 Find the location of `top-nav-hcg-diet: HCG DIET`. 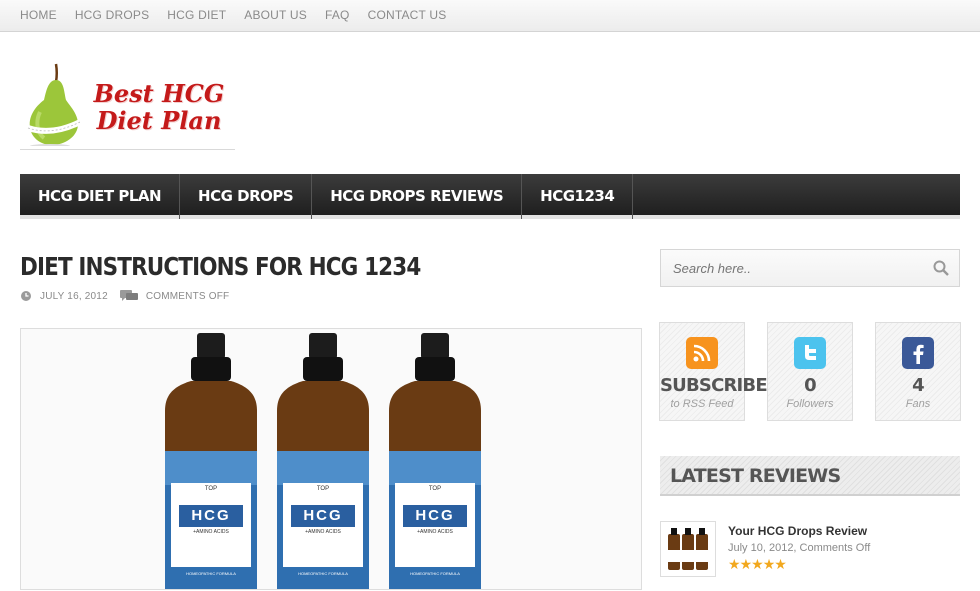

top-nav-hcg-diet: HCG DIET is located at coordinates (196, 15).